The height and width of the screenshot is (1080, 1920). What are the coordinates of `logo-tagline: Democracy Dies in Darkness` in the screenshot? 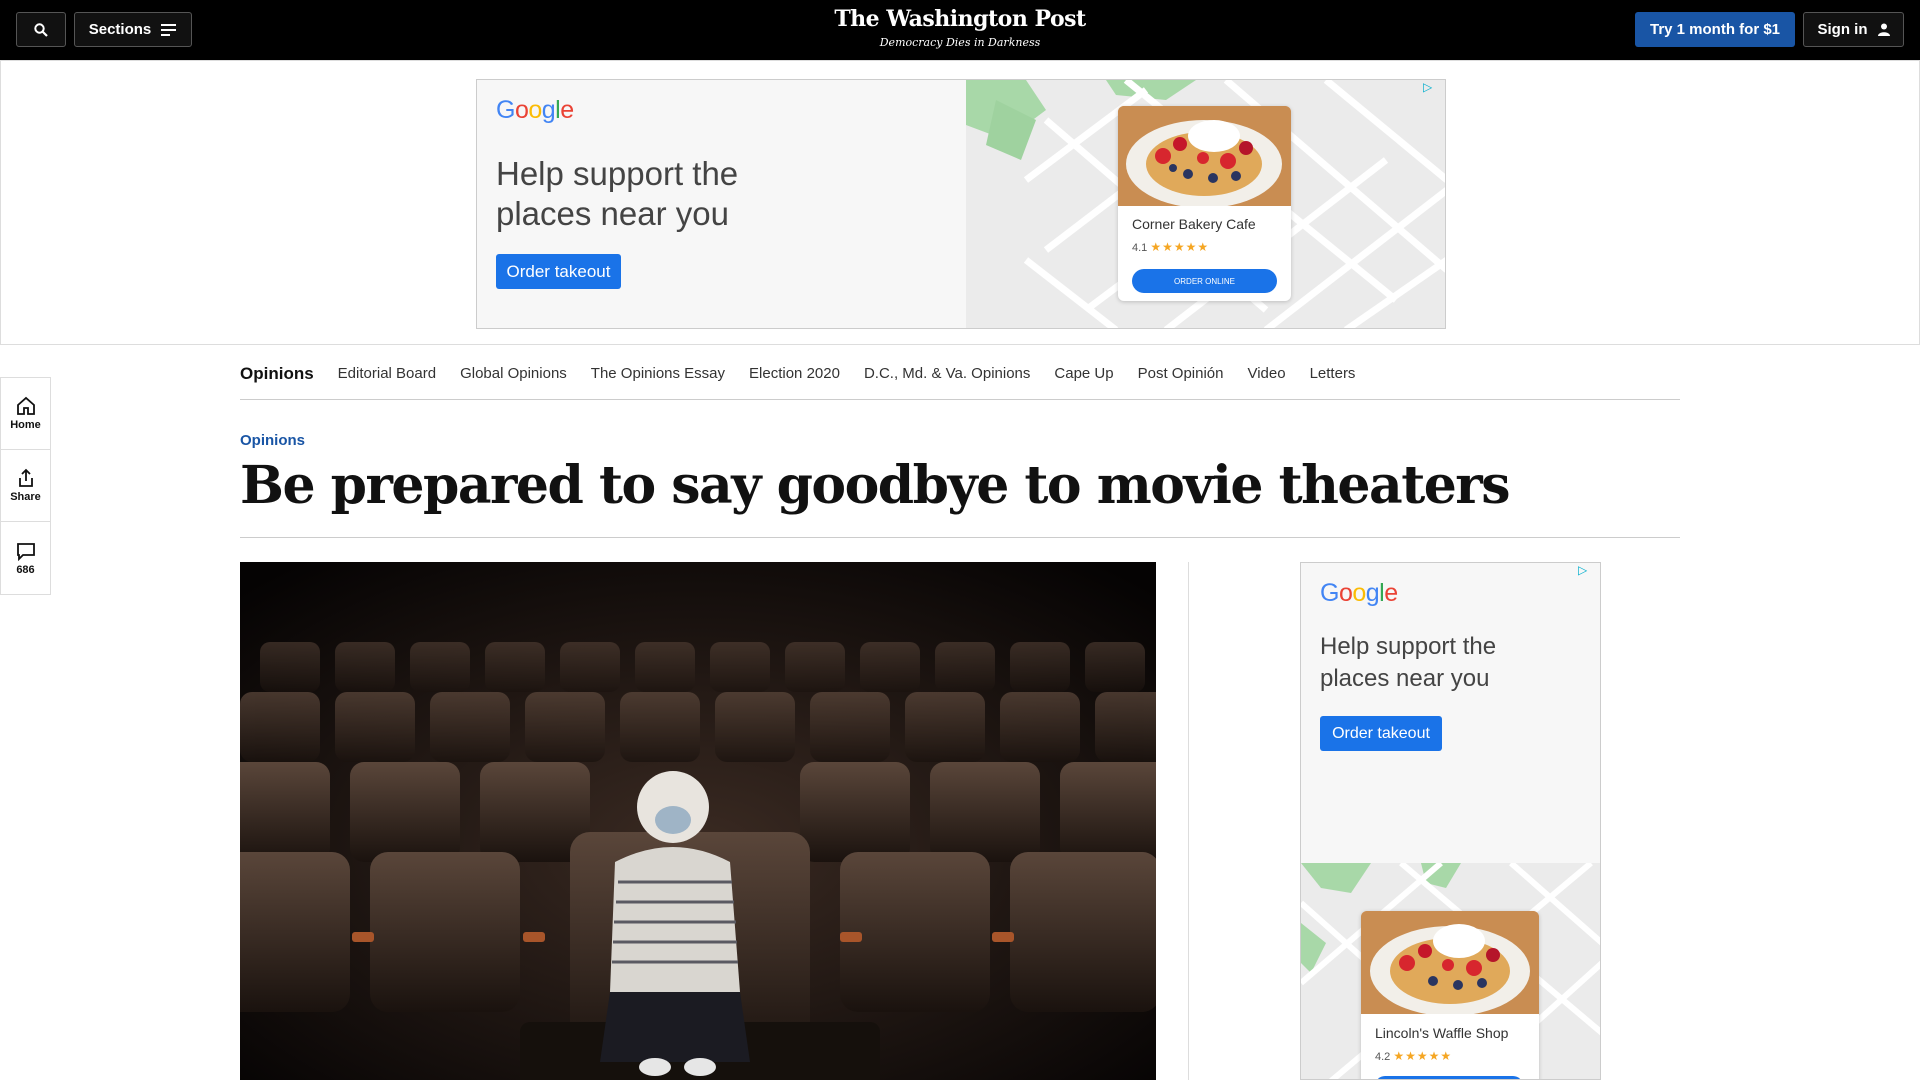 It's located at (960, 42).